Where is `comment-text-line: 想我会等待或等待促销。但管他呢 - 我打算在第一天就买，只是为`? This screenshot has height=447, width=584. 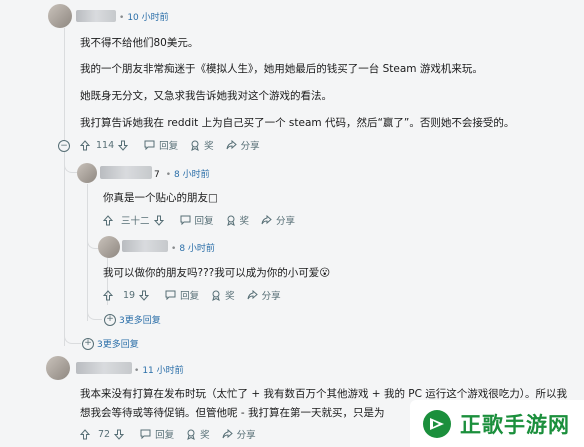
comment-text-line: 想我会等待或等待促销。但管他呢 - 我打算在第一天就买，只是为 is located at coordinates (232, 413).